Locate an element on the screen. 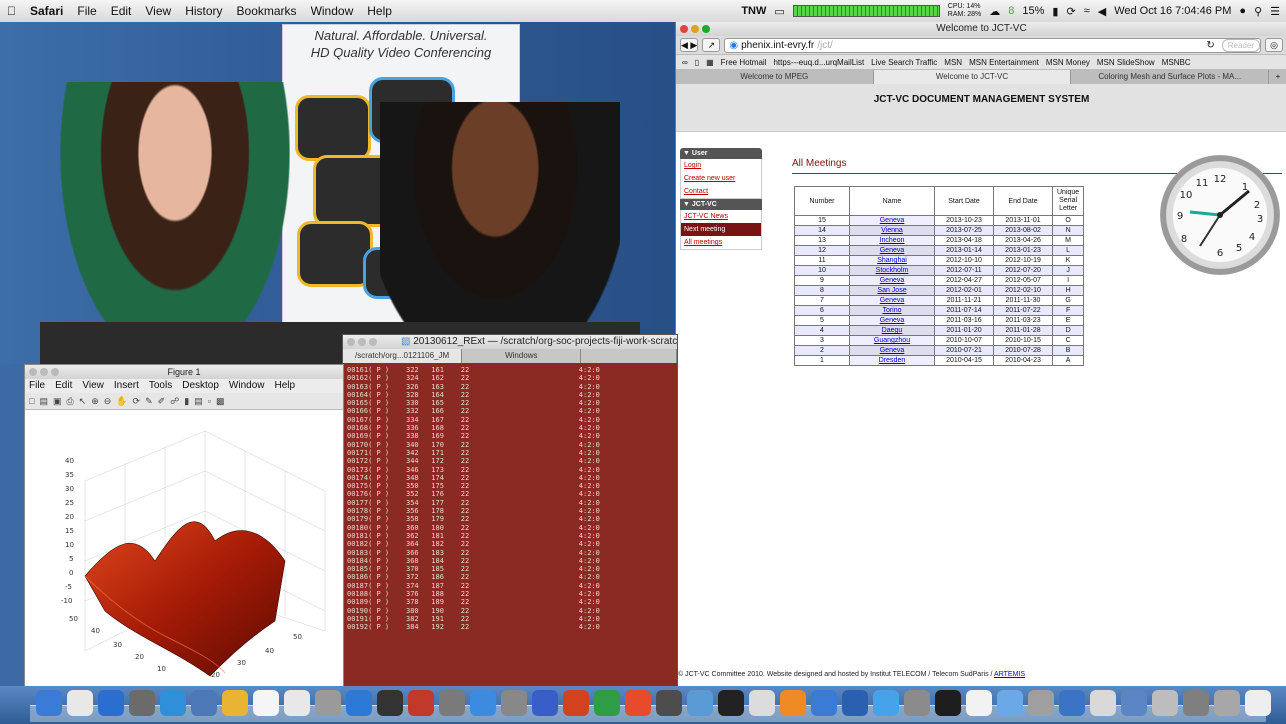 This screenshot has width=1286, height=724. cell-name-link: Dresden is located at coordinates (892, 360).